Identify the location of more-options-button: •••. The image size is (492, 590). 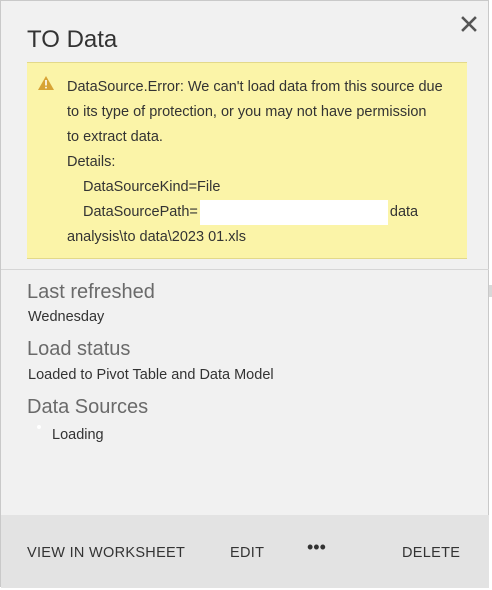
(316, 547).